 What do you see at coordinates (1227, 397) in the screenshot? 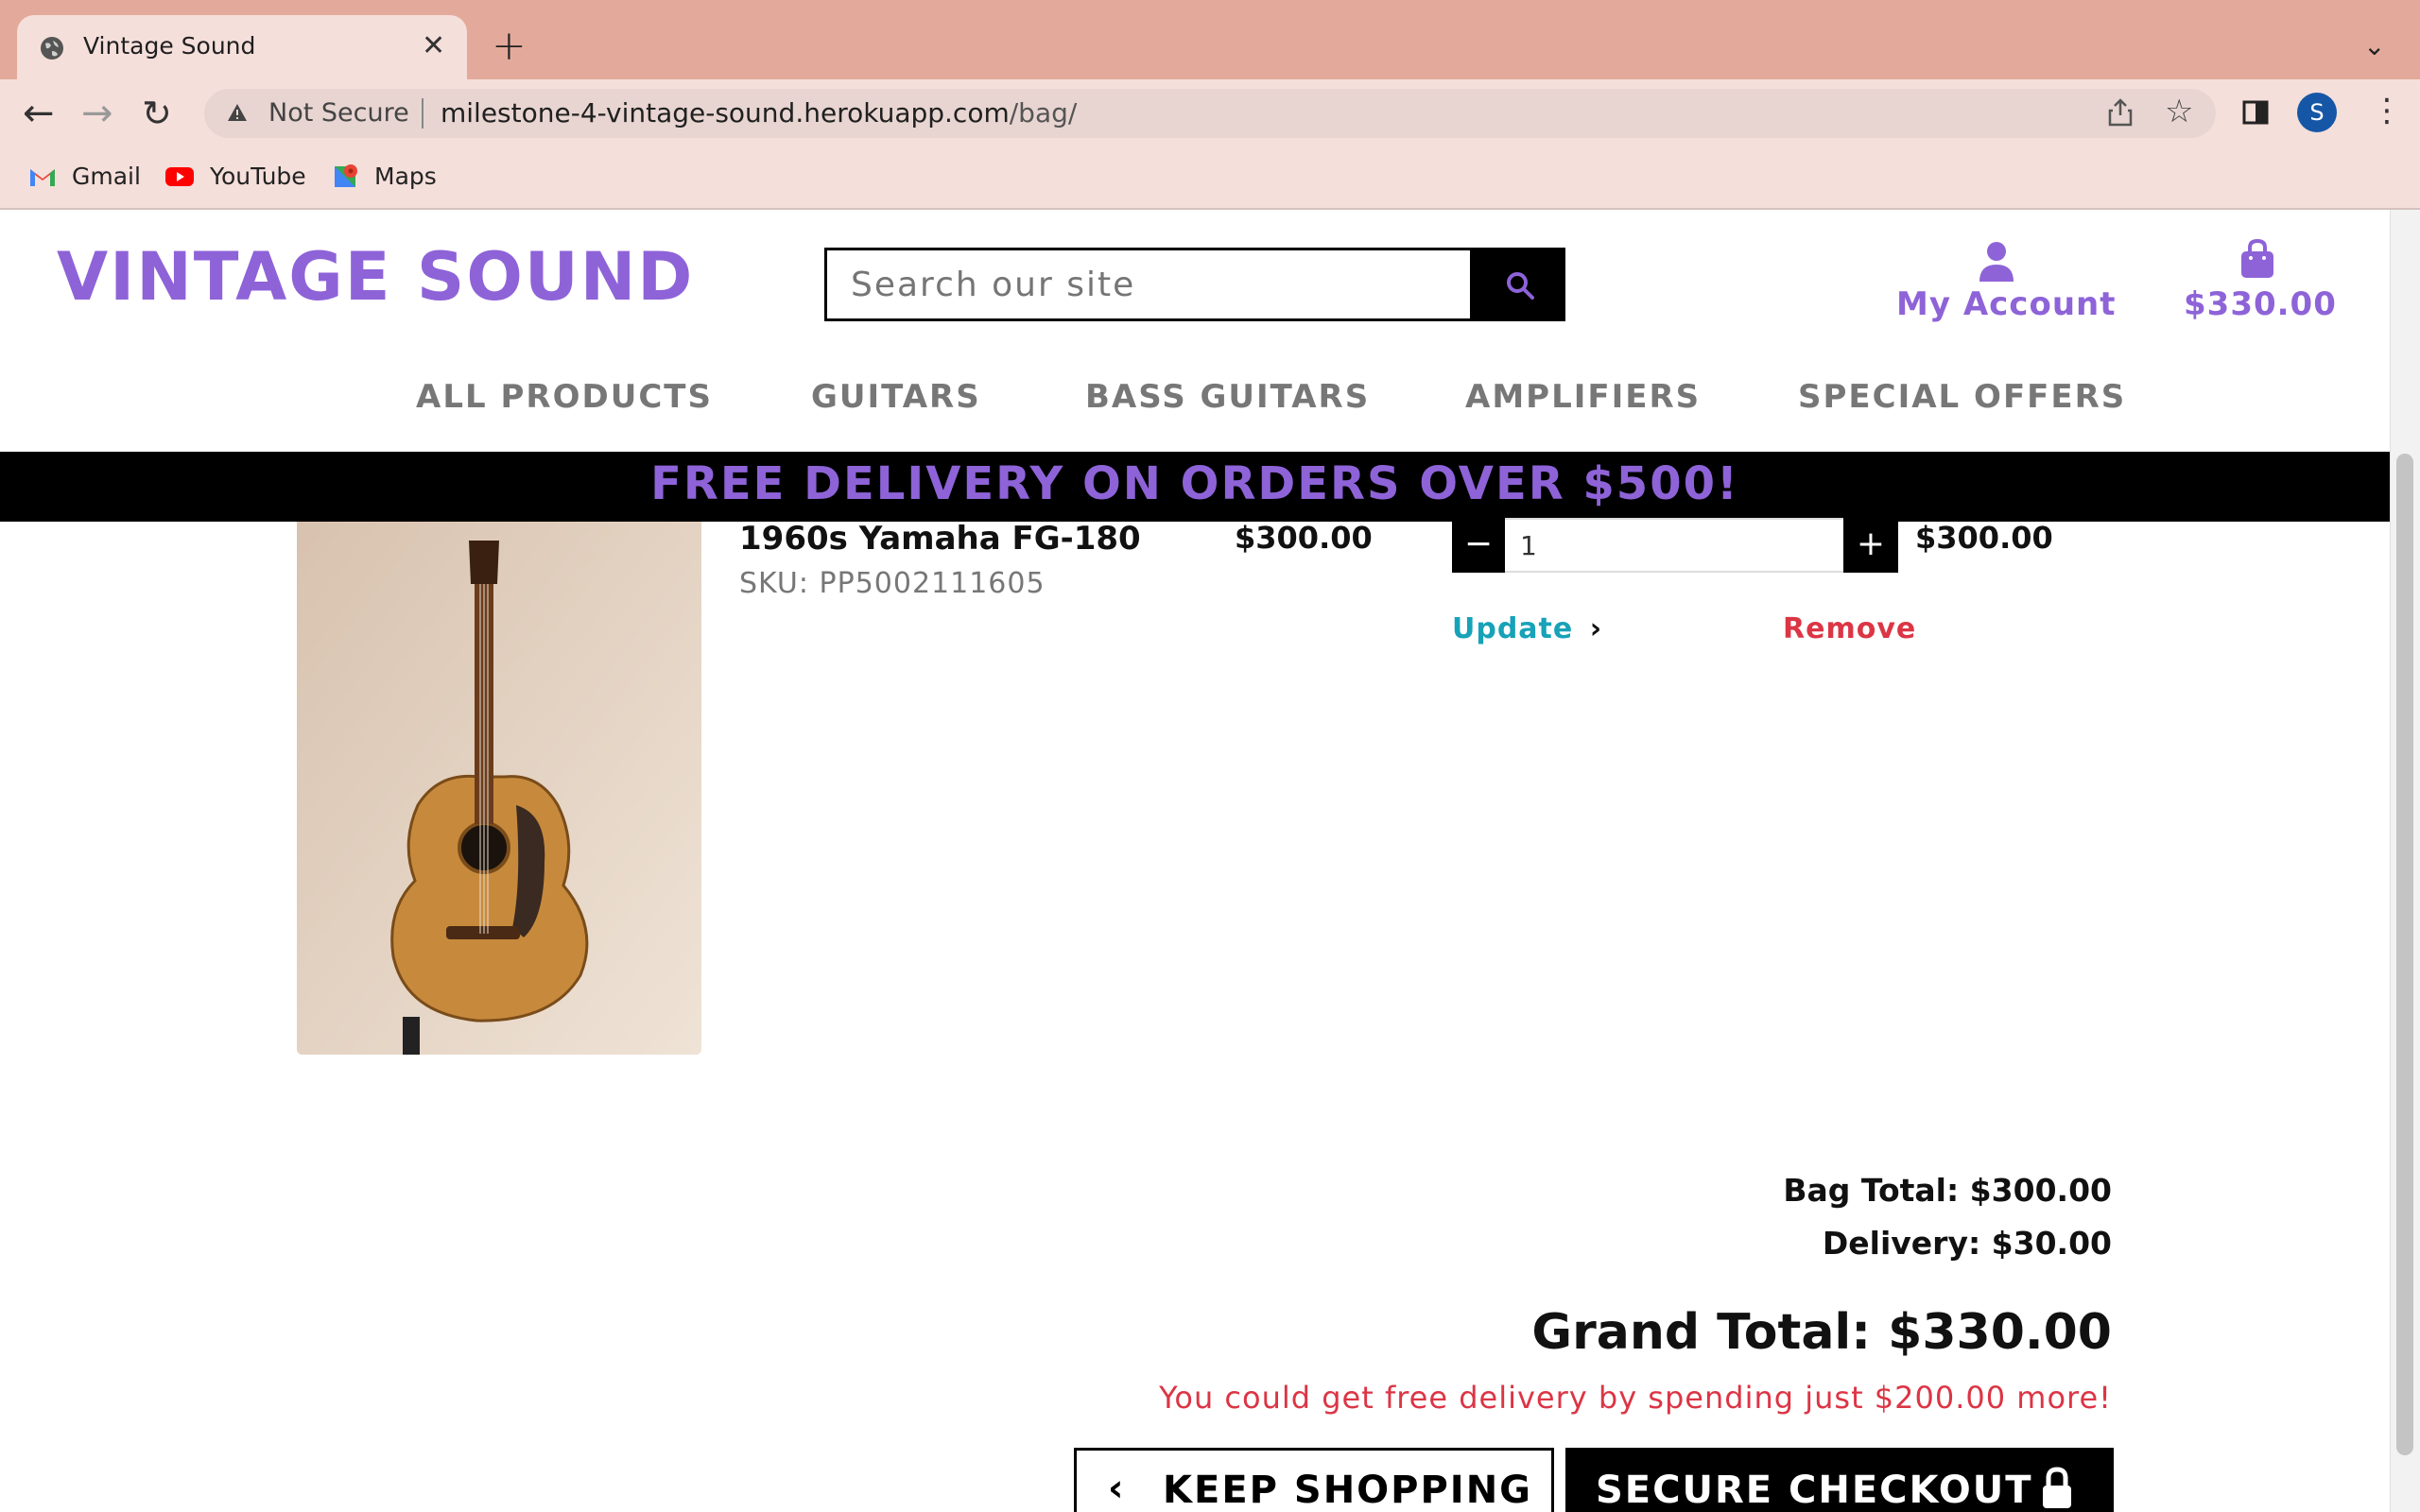
I see `nav-bass-guitars: BASS GUITARS` at bounding box center [1227, 397].